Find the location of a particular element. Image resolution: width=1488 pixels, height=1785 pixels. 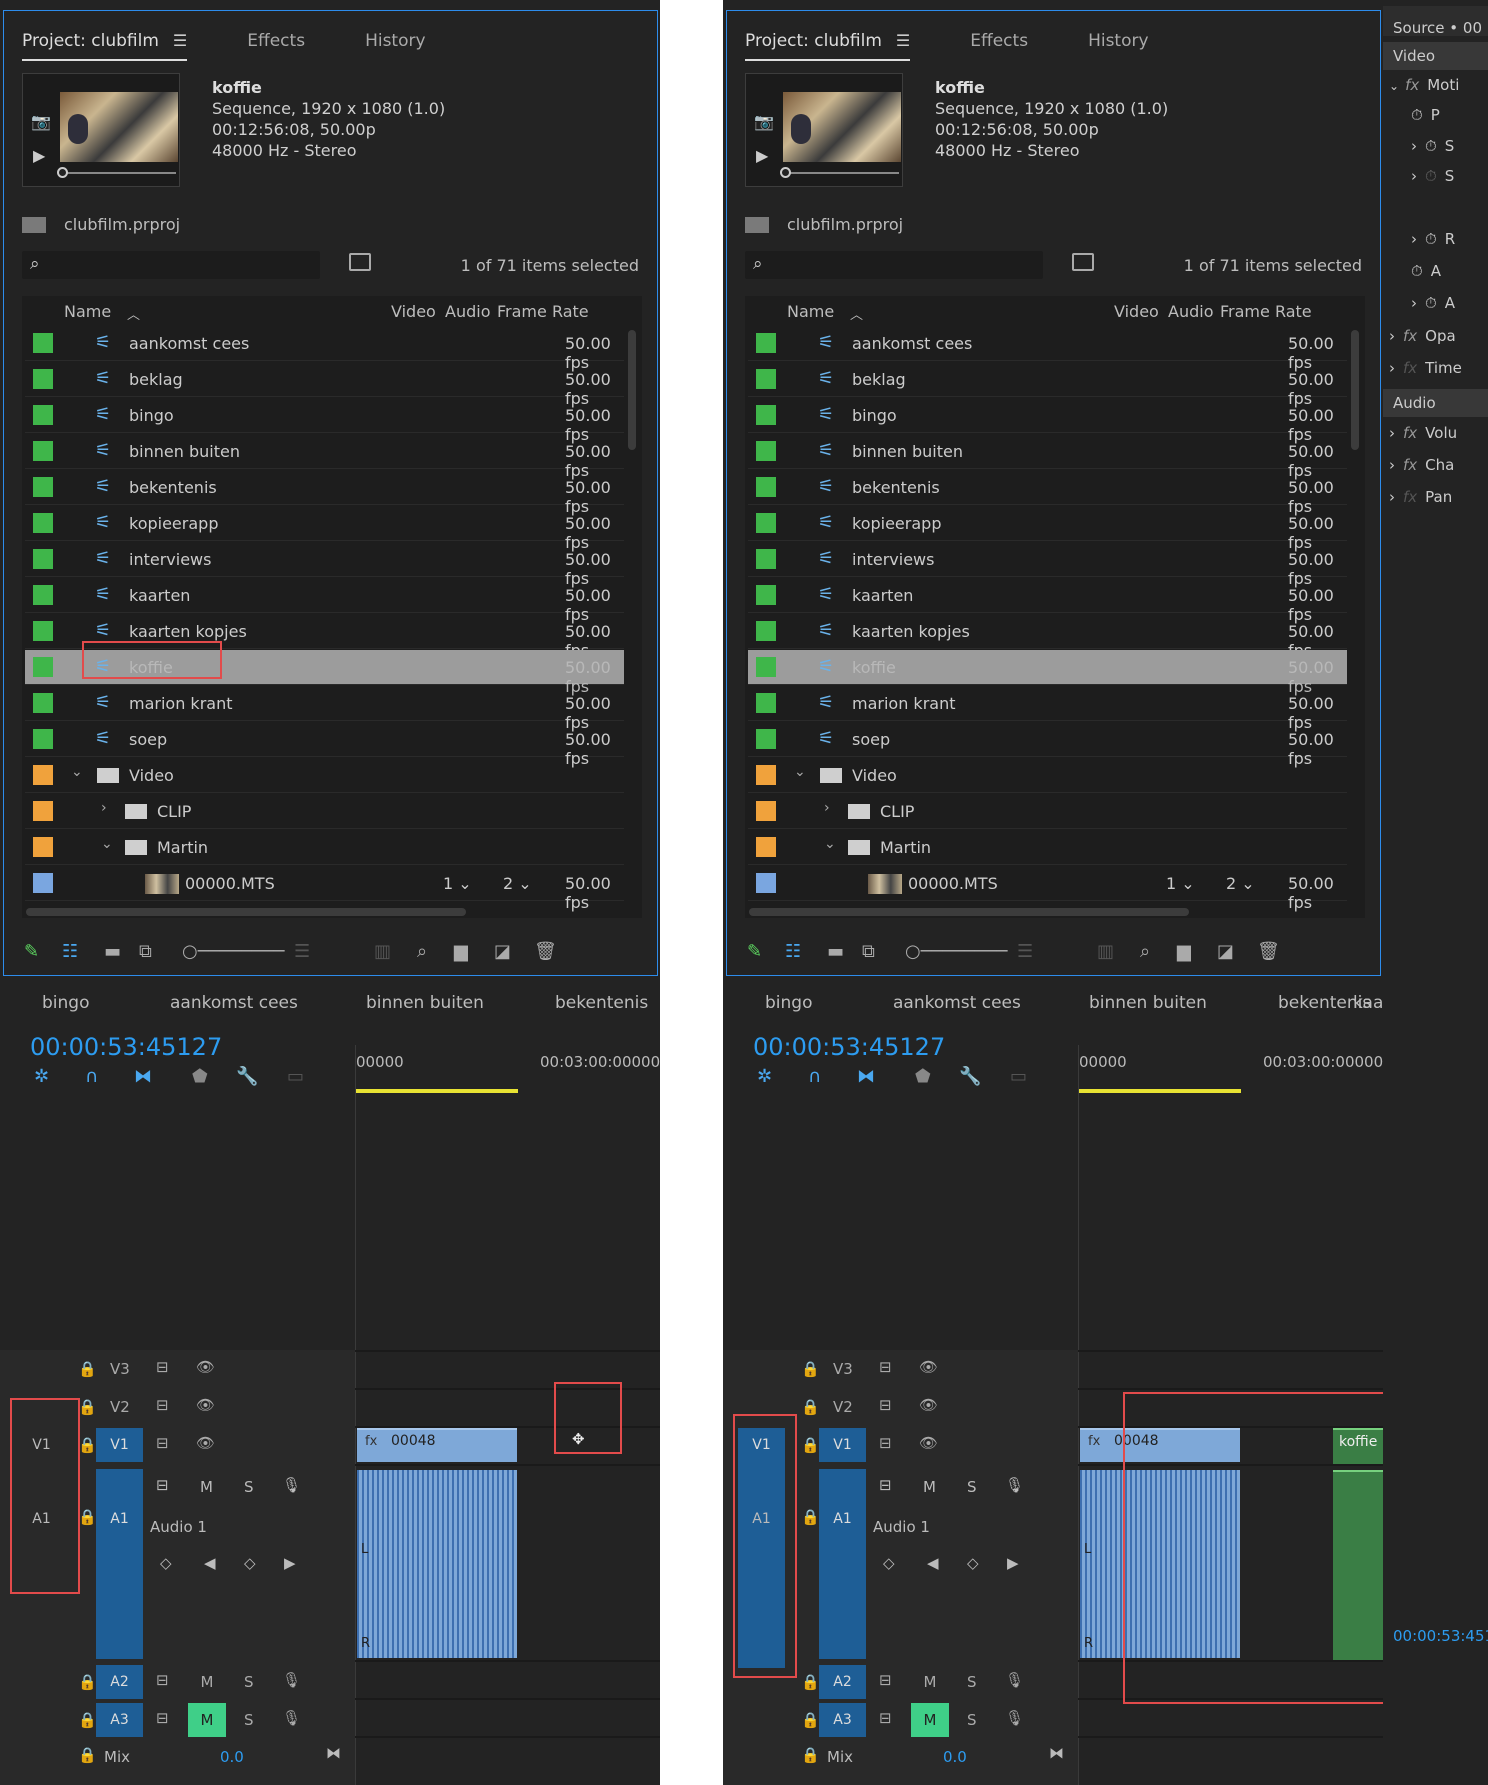

trash-icon: 🗑 is located at coordinates (1268, 951).